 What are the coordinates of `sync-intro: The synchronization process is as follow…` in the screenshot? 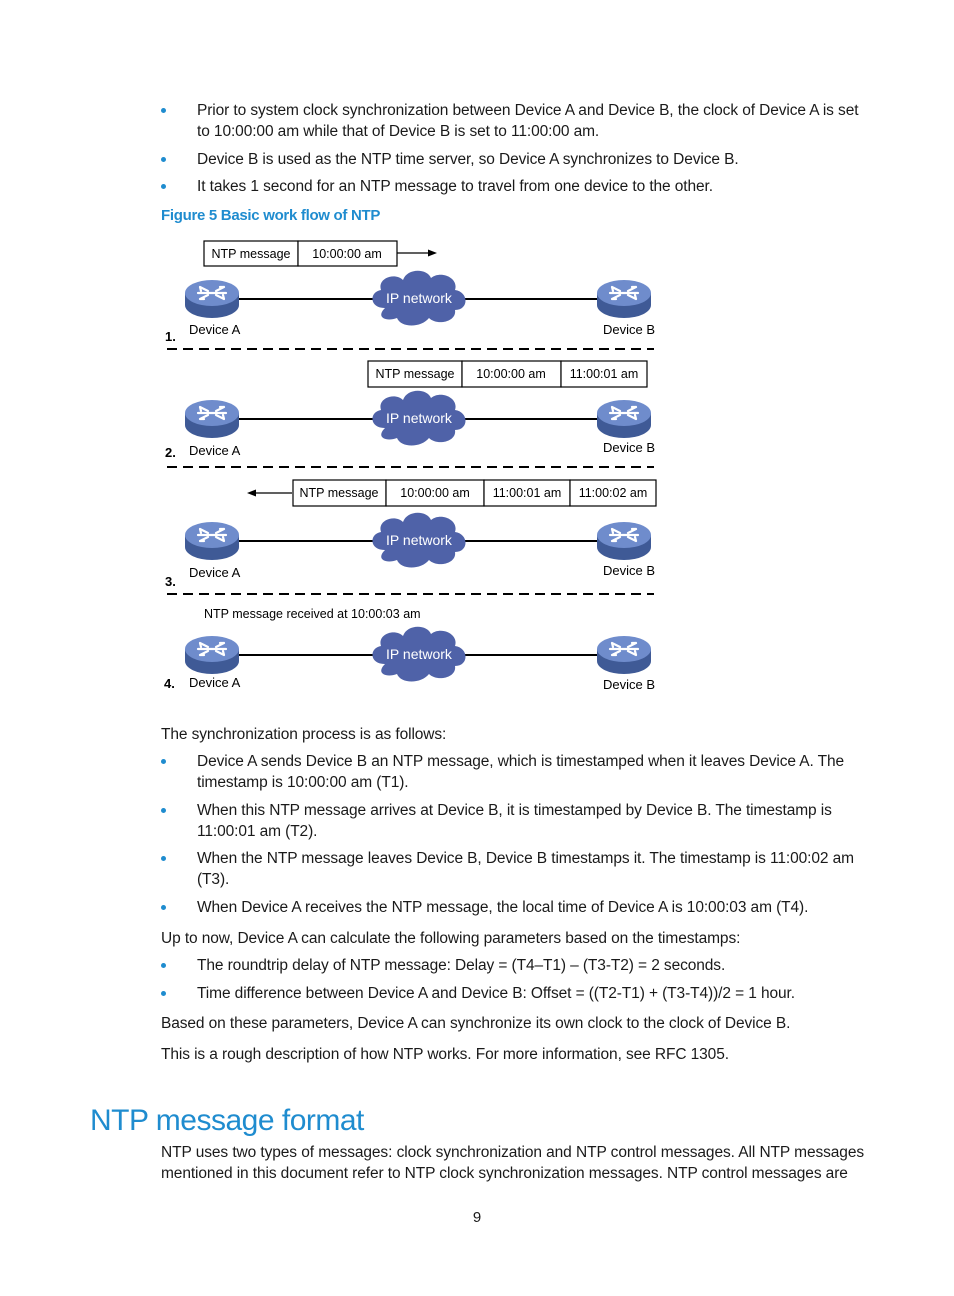 It's located at (304, 734).